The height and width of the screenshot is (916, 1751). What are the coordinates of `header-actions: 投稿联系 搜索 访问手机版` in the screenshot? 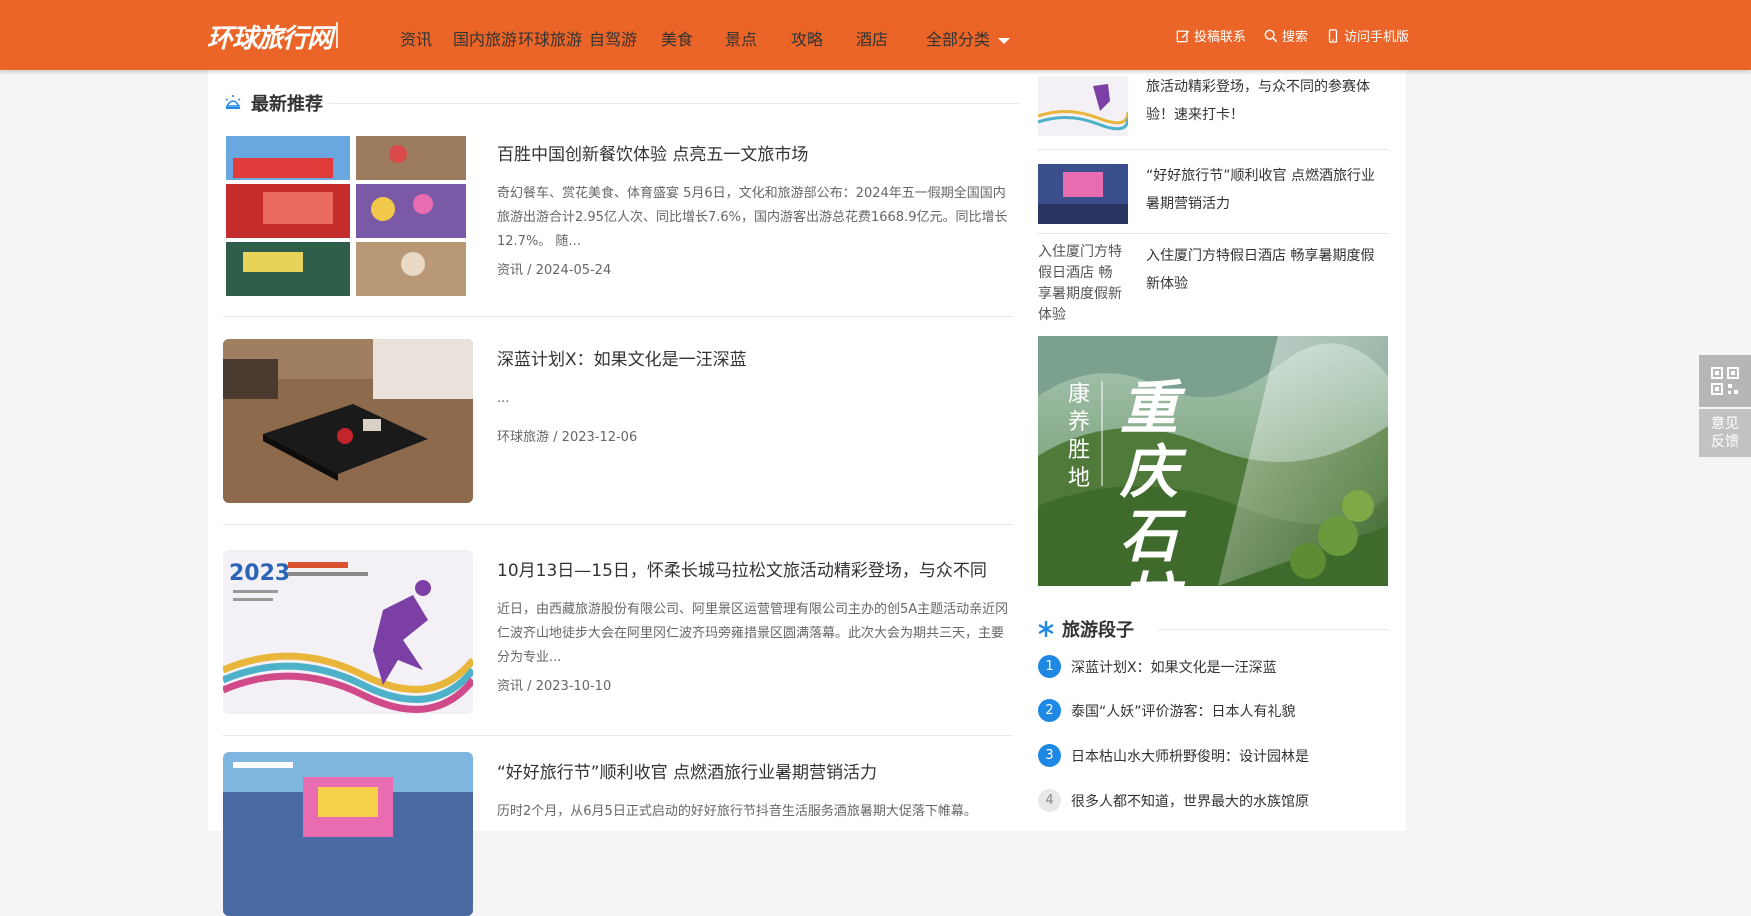 It's located at (1292, 35).